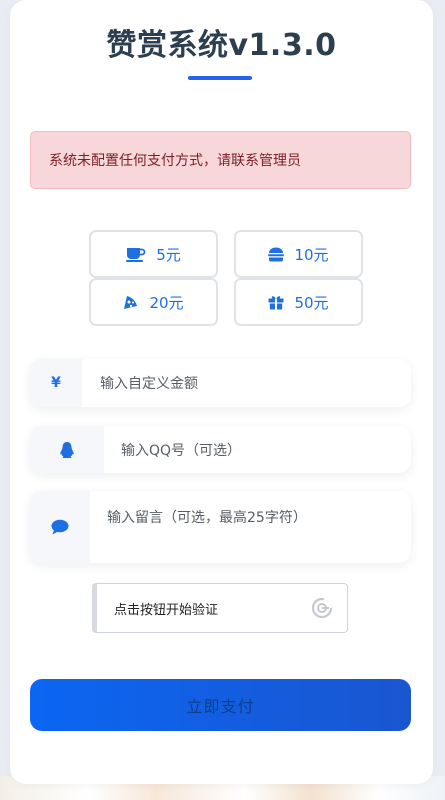 Image resolution: width=445 pixels, height=800 pixels. I want to click on captcha-label: 点击按钮开始验证, so click(166, 610).